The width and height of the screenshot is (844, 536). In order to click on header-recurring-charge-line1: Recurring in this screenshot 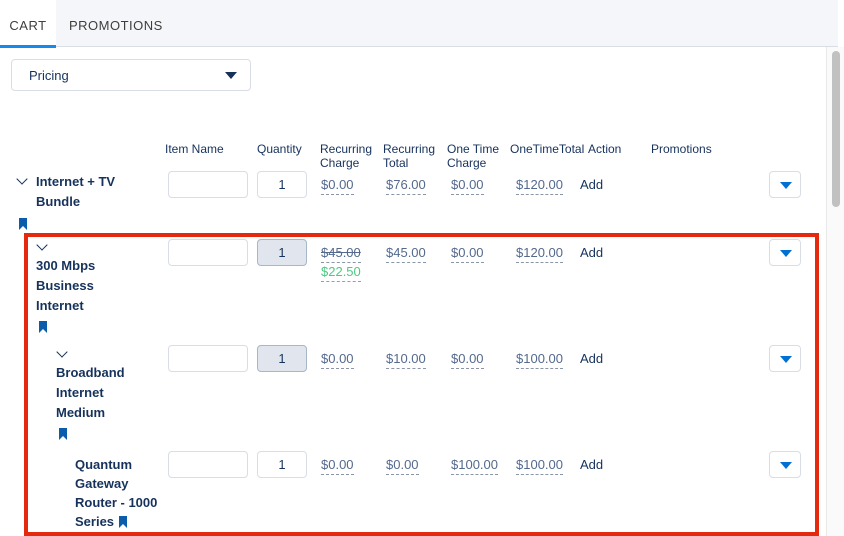, I will do `click(346, 149)`.